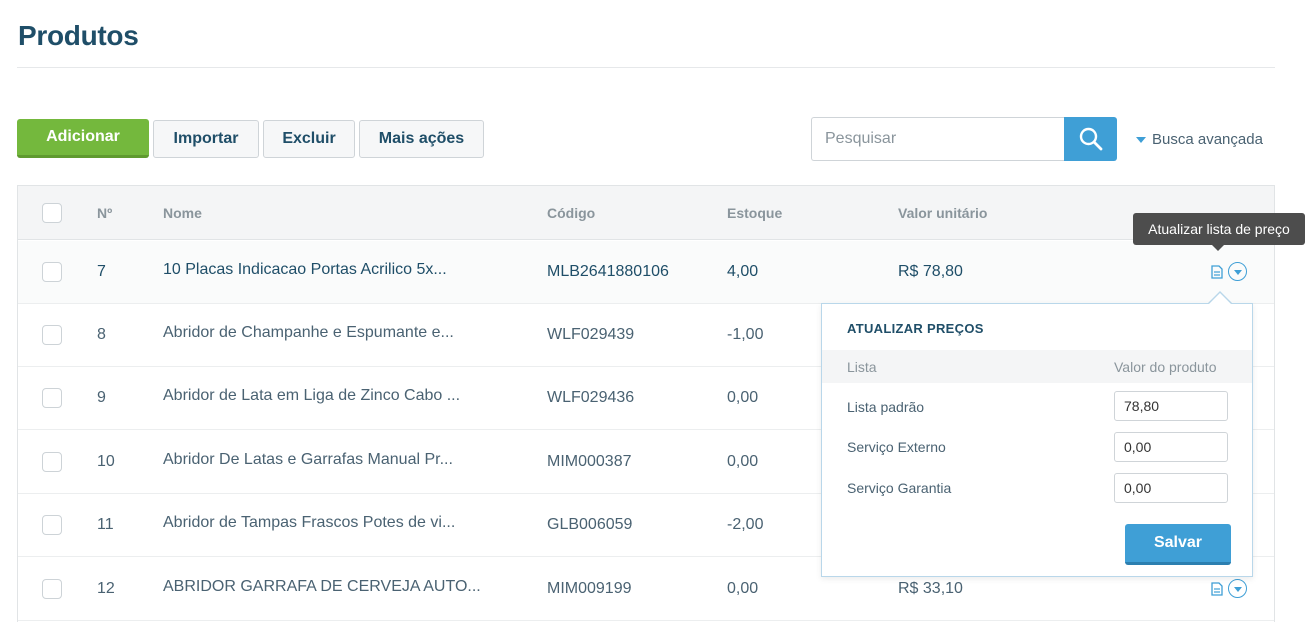  What do you see at coordinates (78, 35) in the screenshot?
I see `page-title: Produtos` at bounding box center [78, 35].